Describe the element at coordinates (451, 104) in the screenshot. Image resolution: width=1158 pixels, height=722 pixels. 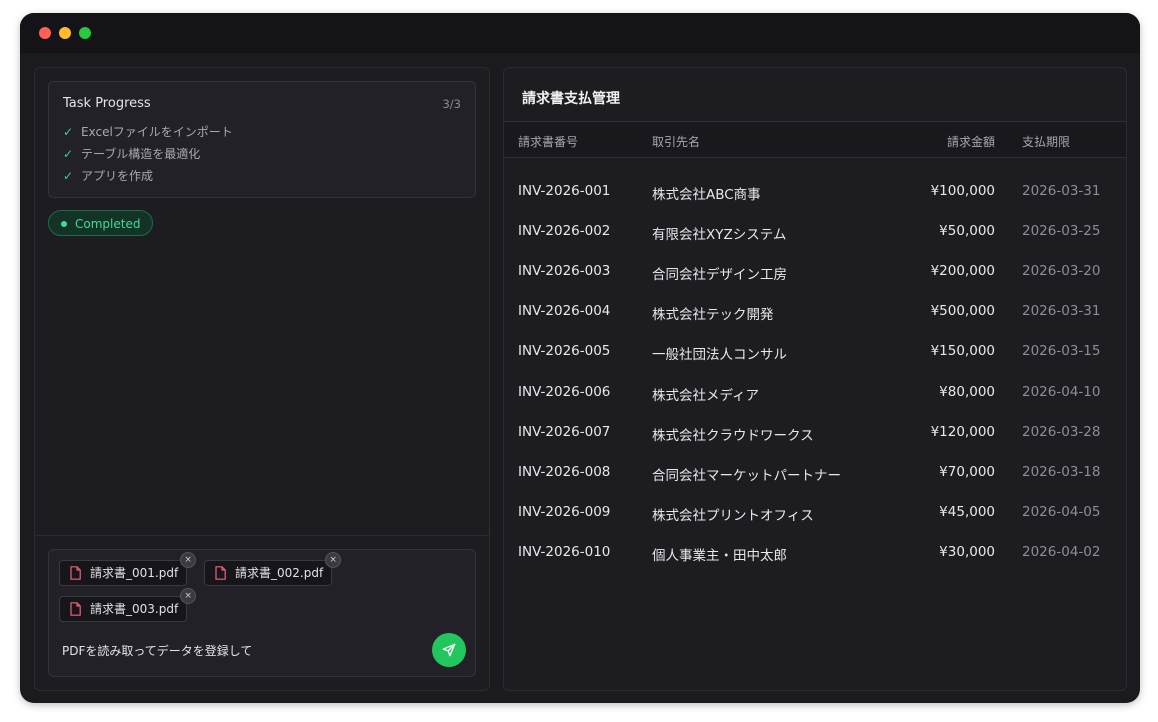
I see `task-progress-count: 3/3` at that location.